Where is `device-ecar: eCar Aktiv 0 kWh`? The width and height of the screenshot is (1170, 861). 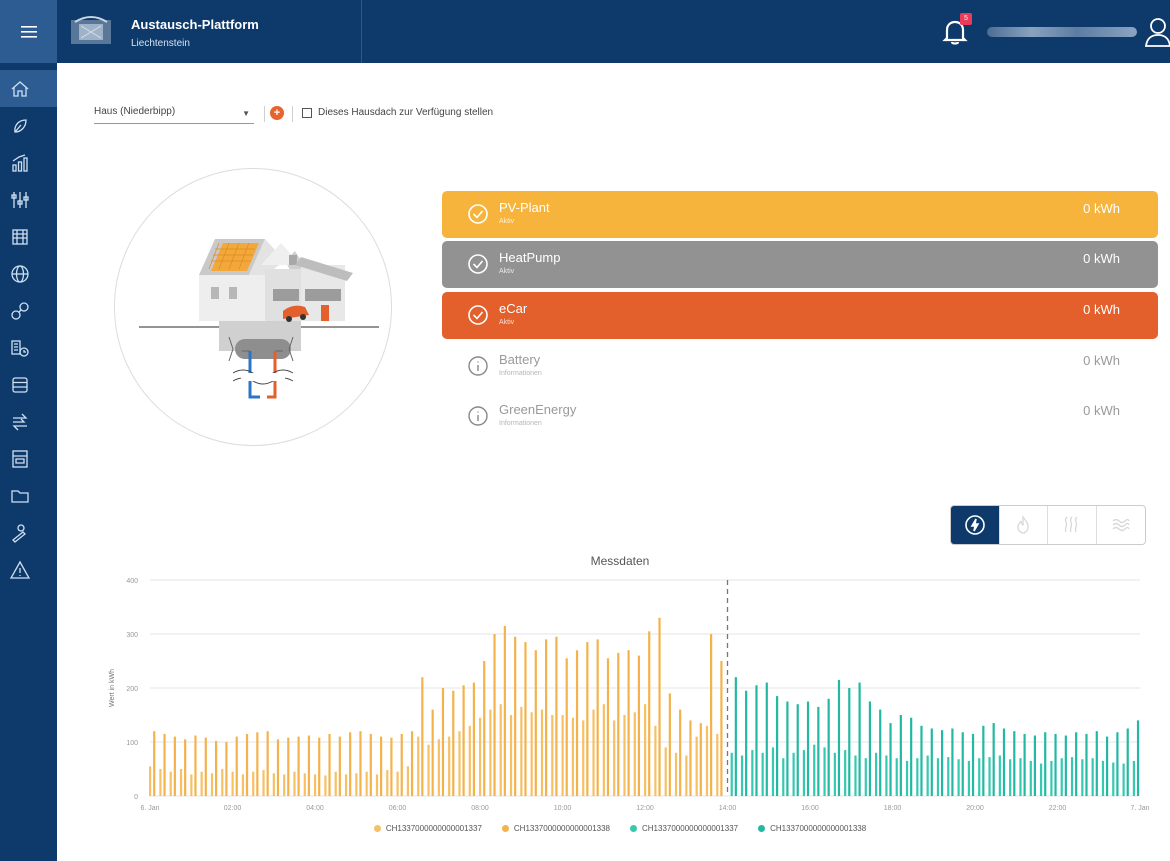 device-ecar: eCar Aktiv 0 kWh is located at coordinates (800, 315).